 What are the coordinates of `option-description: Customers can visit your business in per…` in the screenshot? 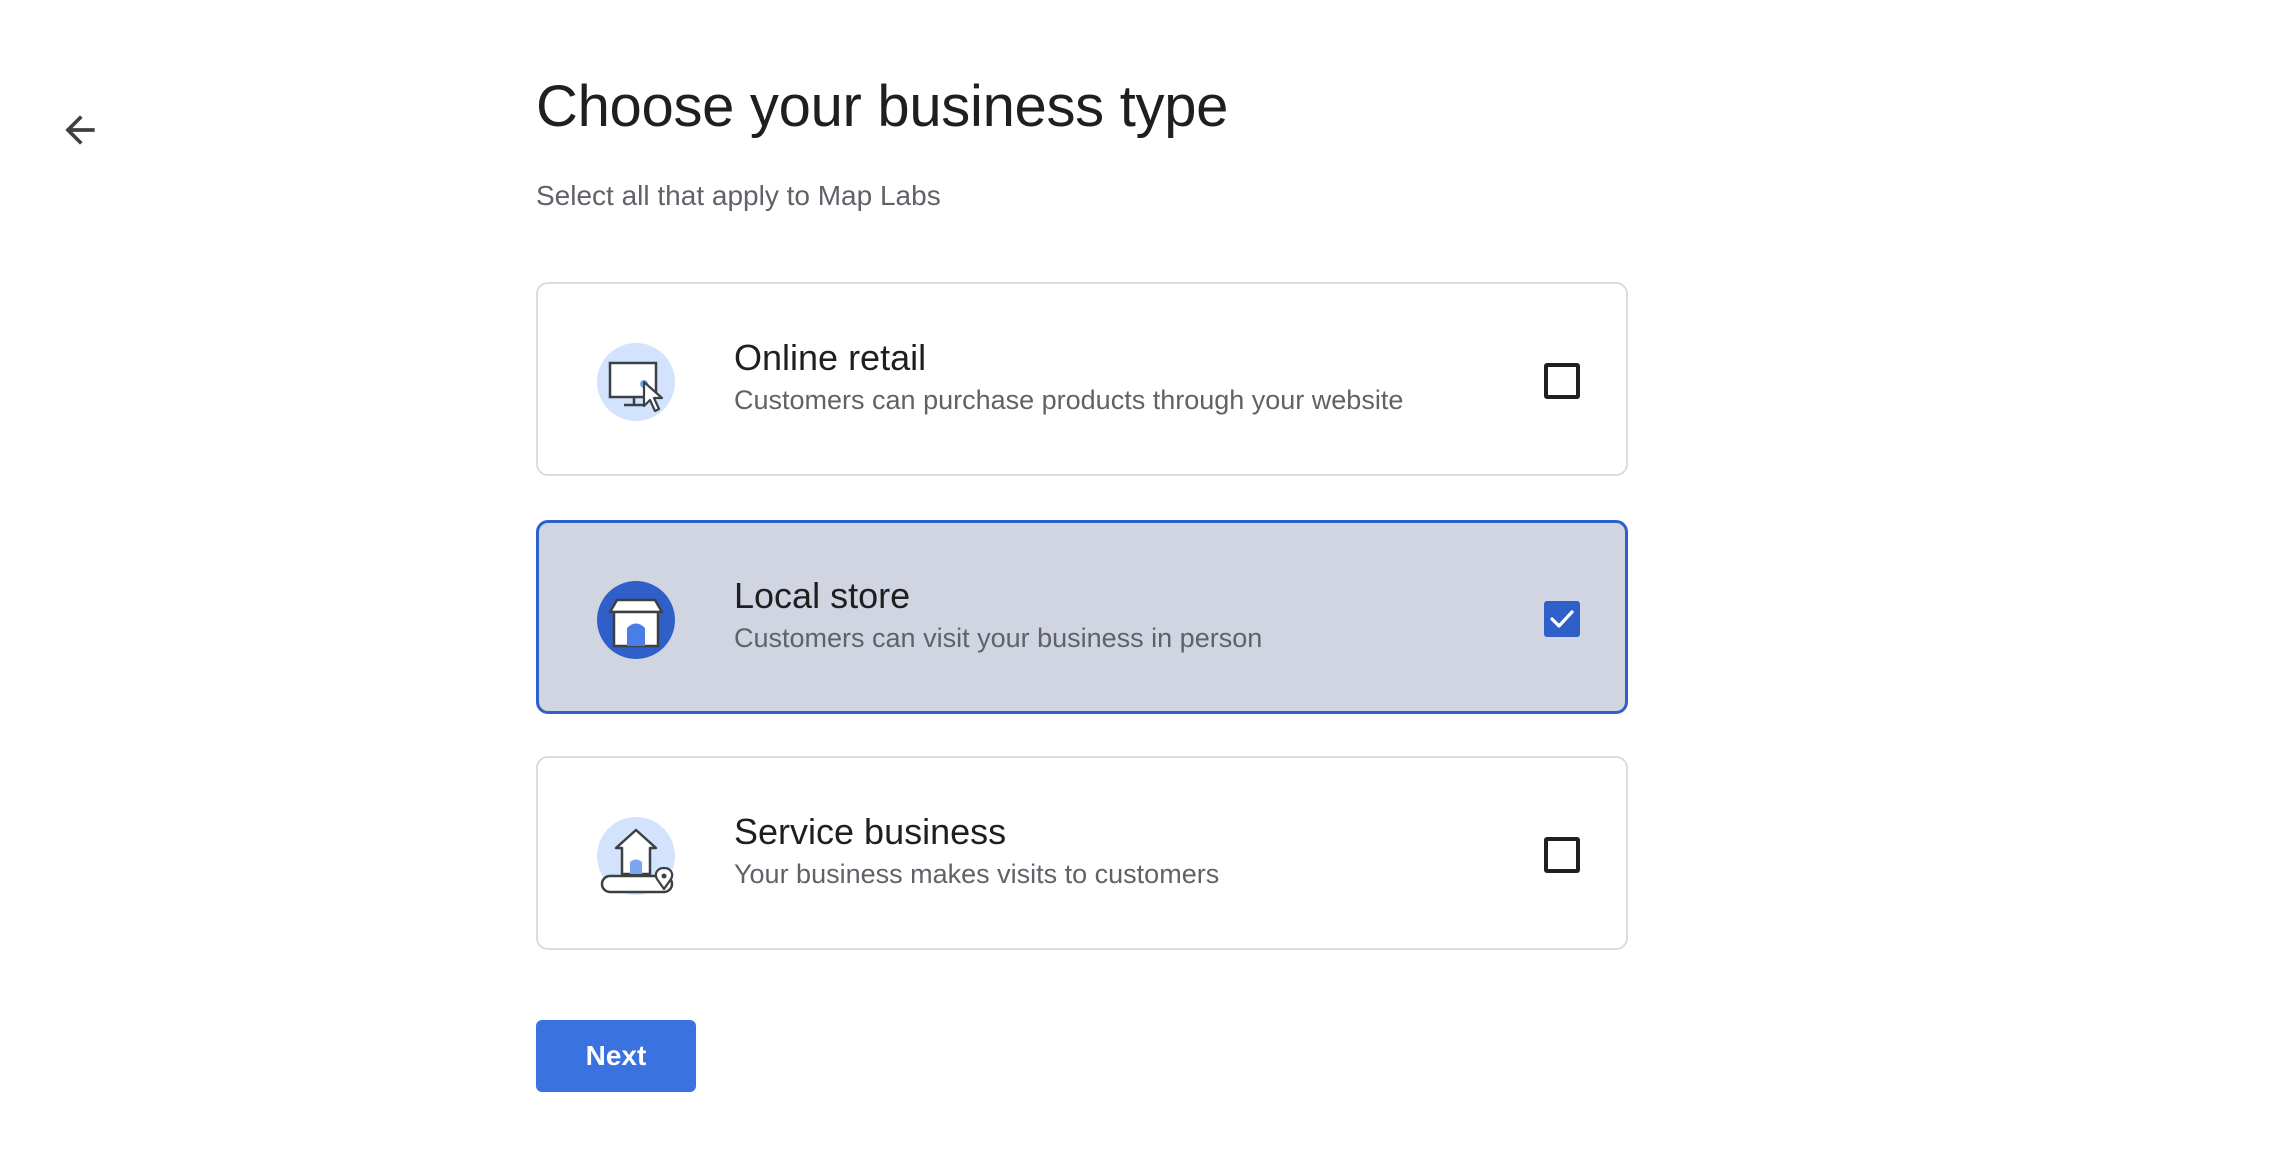 It's located at (998, 638).